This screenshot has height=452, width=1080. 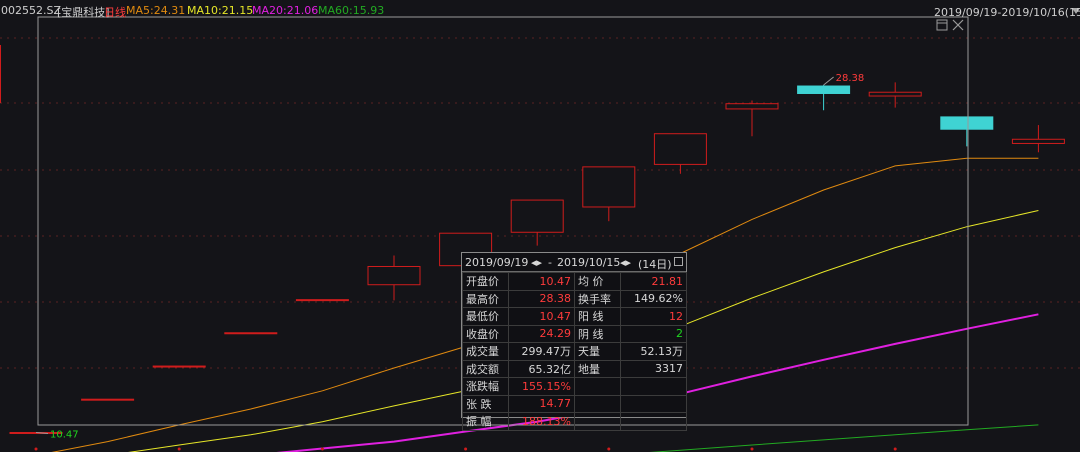 I want to click on stats-header: 2019/09/19 ◂▸ - 2019/10/15 ◂▸ (14日), so click(x=574, y=262).